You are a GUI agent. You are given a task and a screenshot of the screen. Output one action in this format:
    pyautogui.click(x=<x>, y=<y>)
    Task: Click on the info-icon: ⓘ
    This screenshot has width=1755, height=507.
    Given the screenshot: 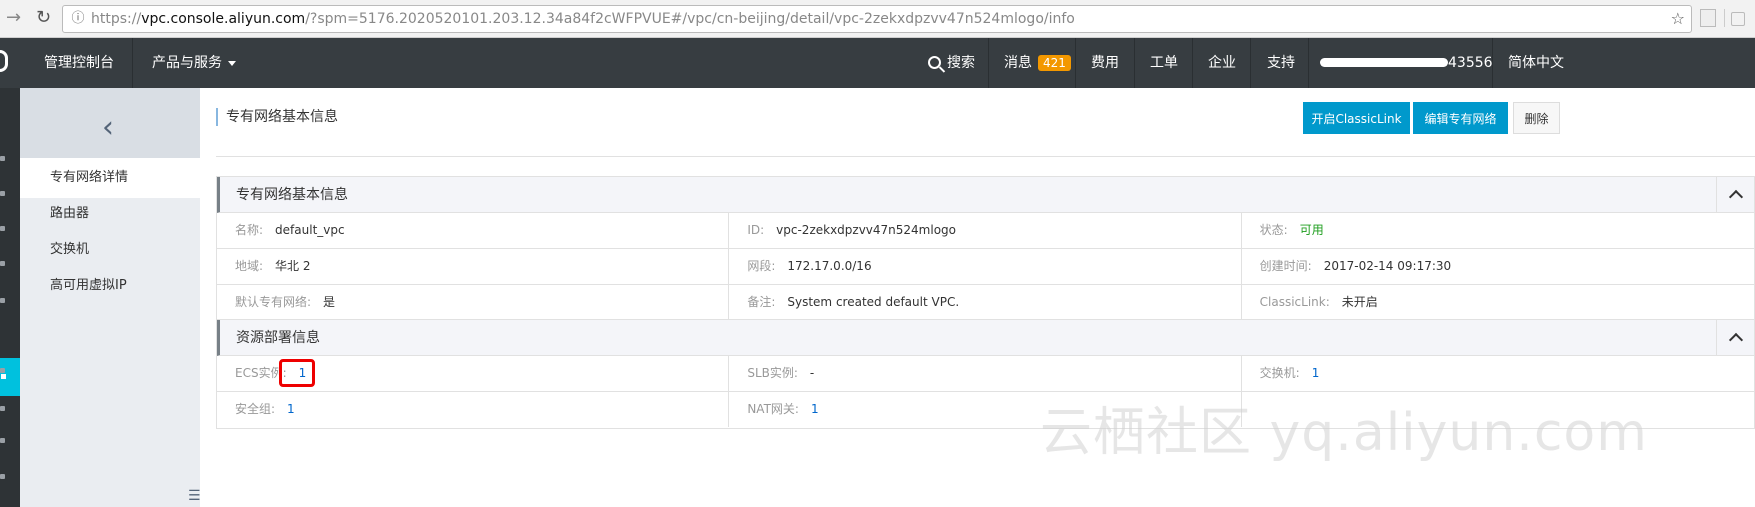 What is the action you would take?
    pyautogui.click(x=78, y=19)
    